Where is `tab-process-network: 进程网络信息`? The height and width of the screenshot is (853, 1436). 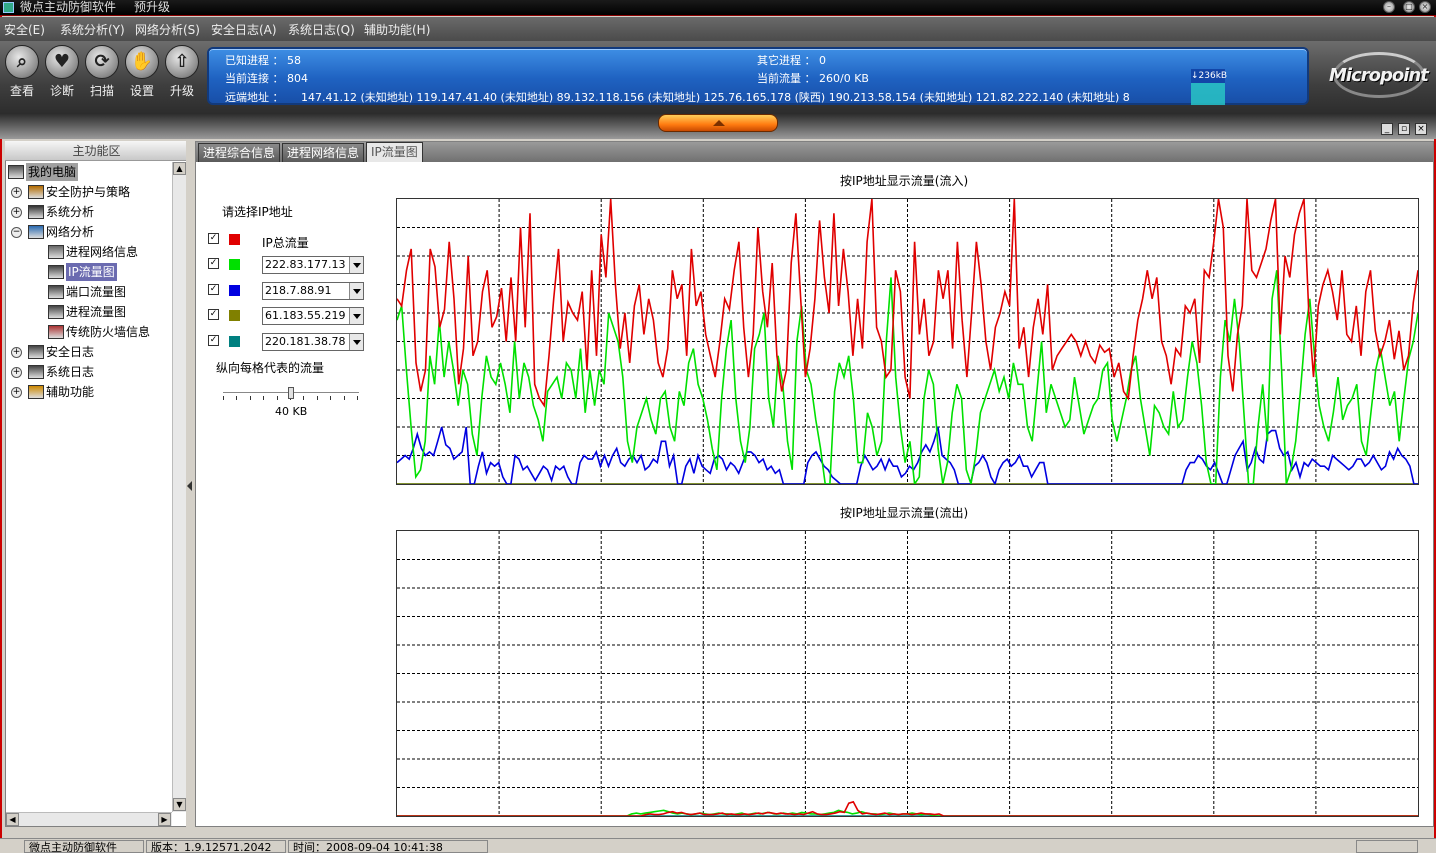 tab-process-network: 进程网络信息 is located at coordinates (323, 152).